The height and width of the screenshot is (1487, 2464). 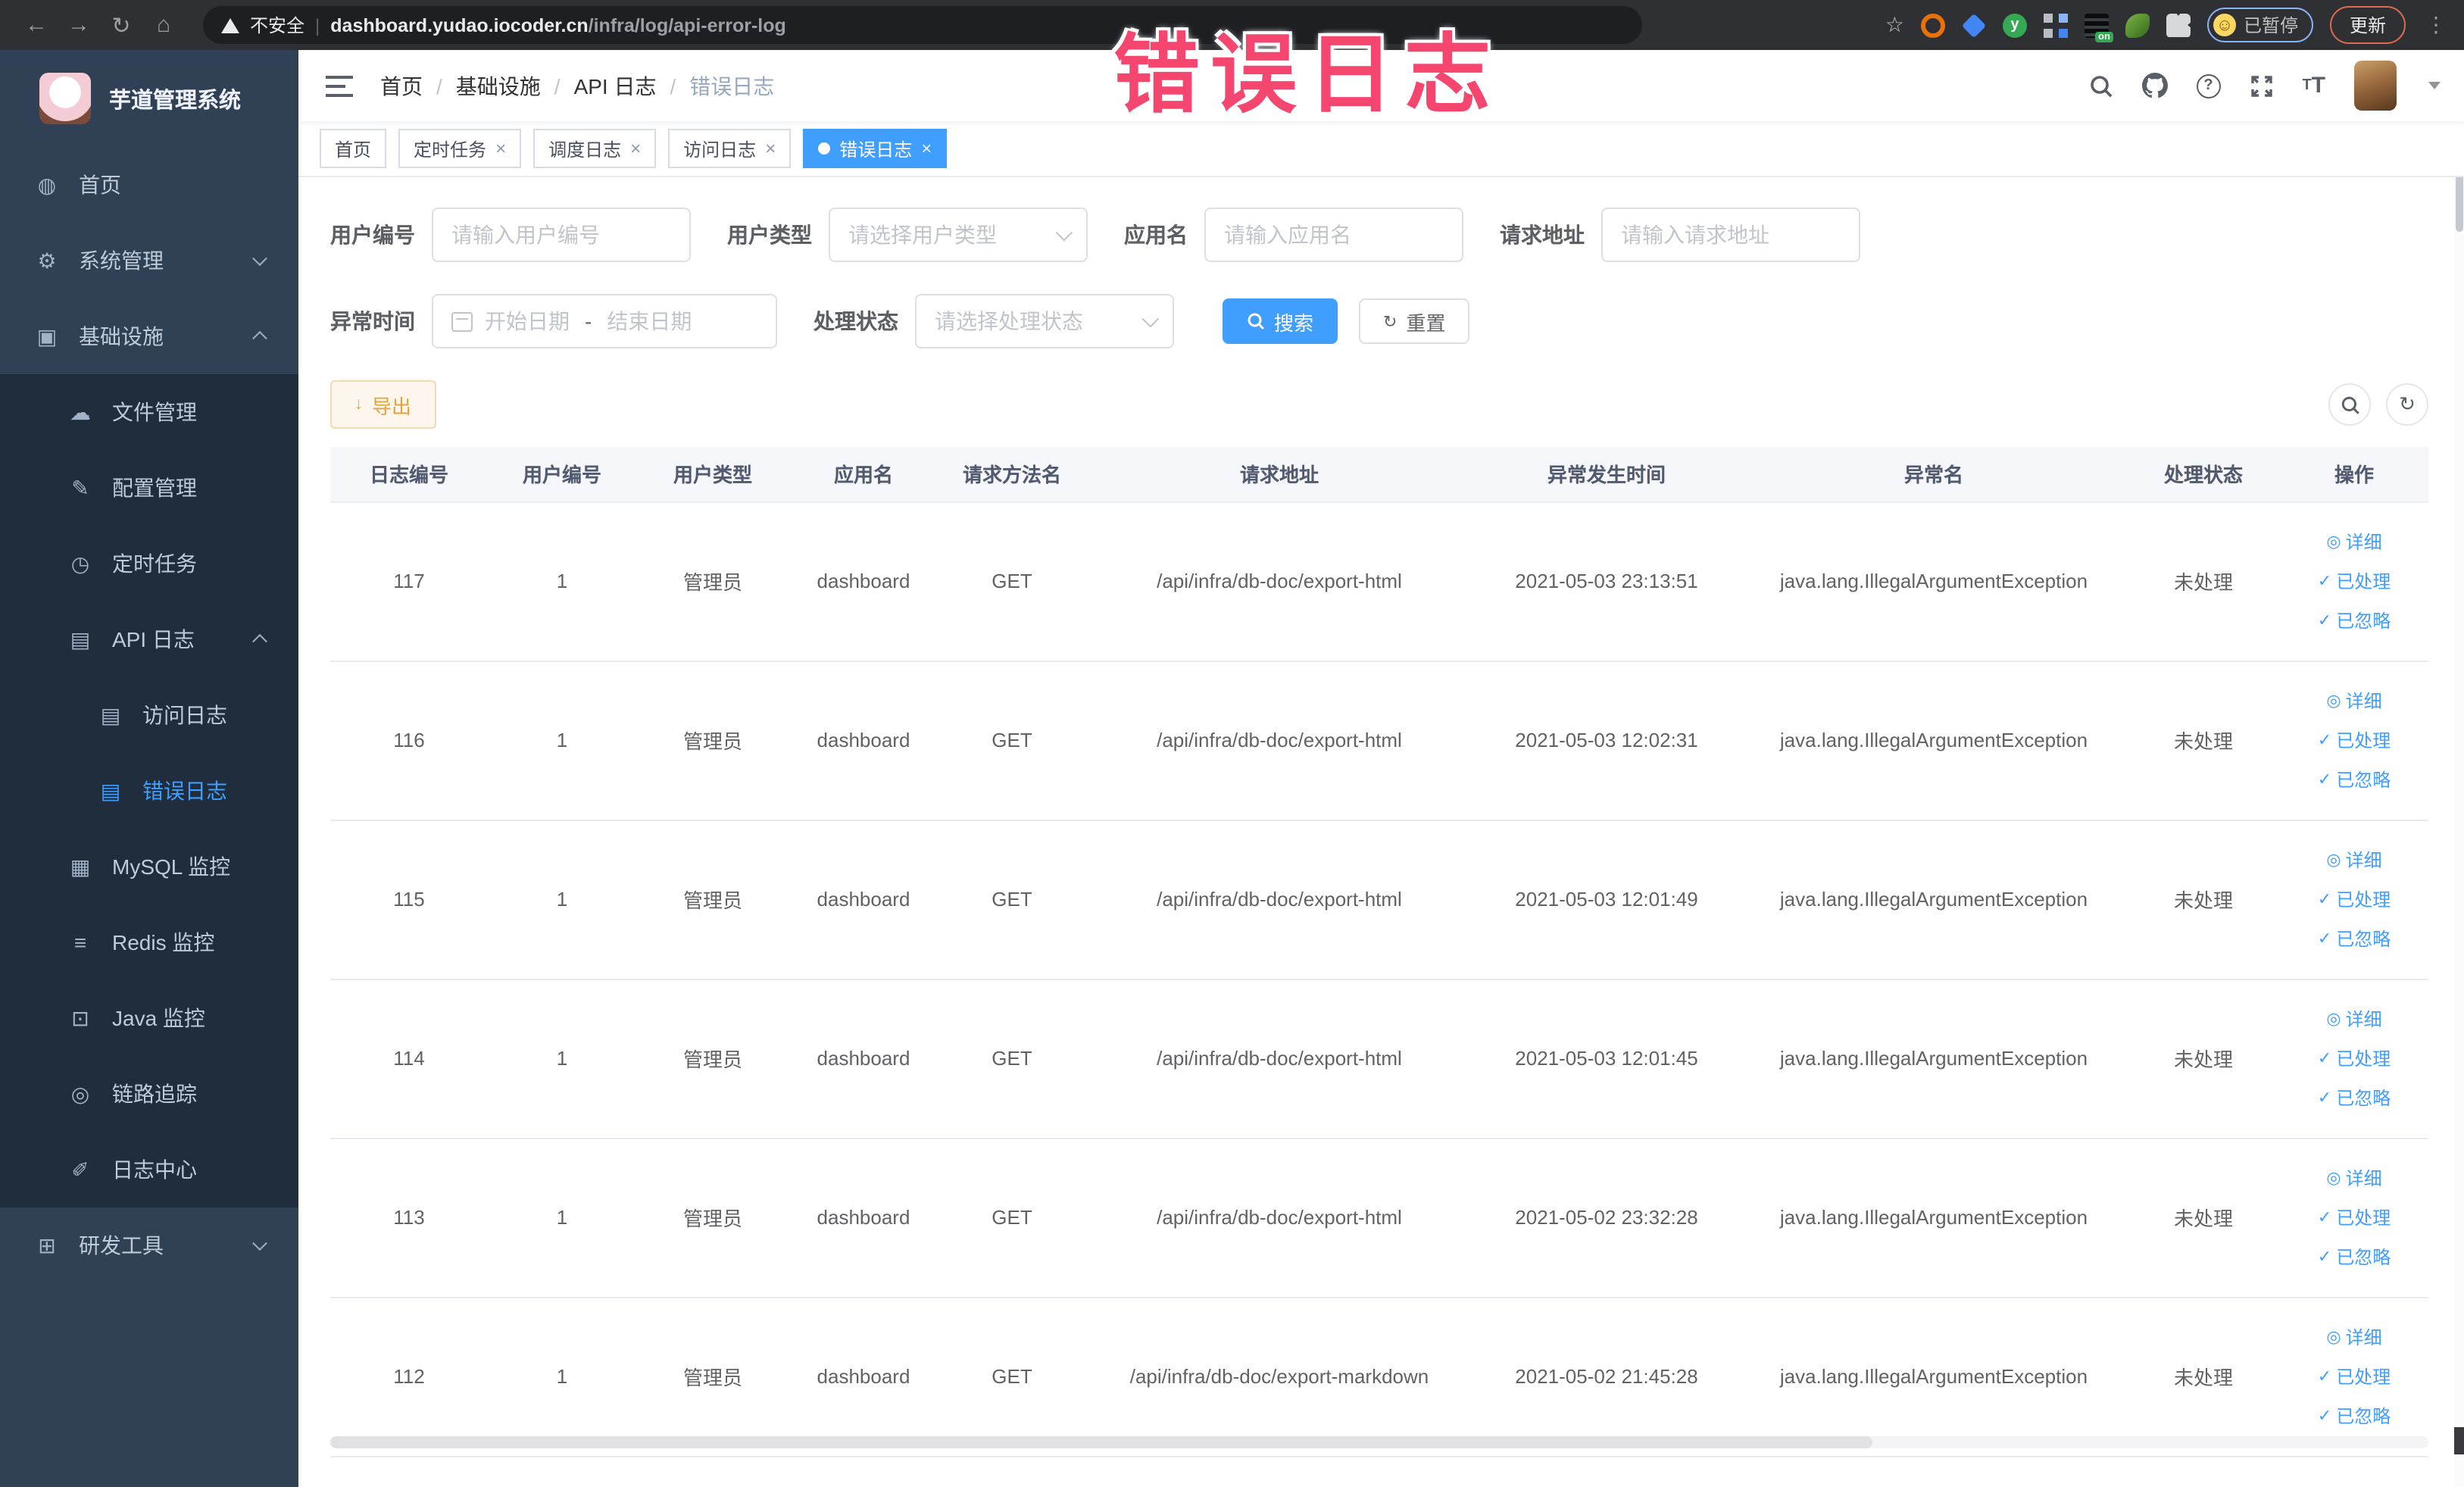 I want to click on chevron-down-icon, so click(x=1150, y=319).